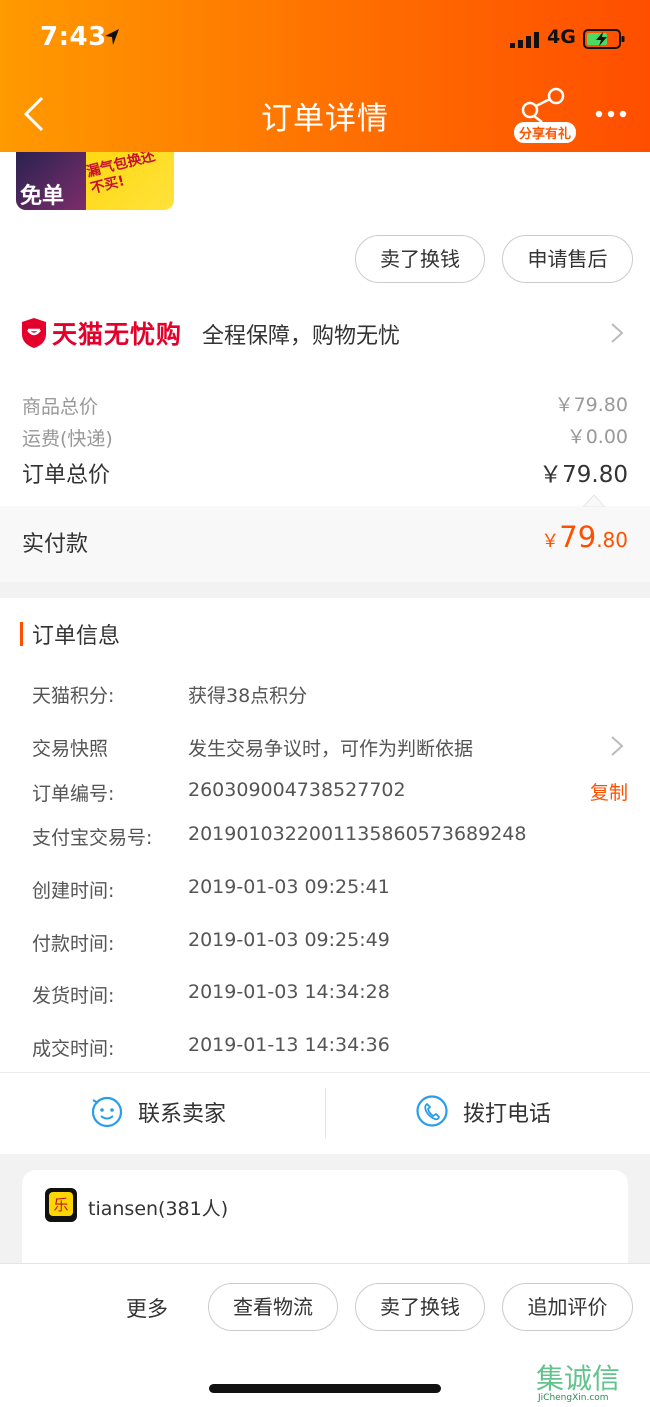 The image size is (650, 1407). Describe the element at coordinates (561, 37) in the screenshot. I see `network-type: 4G` at that location.